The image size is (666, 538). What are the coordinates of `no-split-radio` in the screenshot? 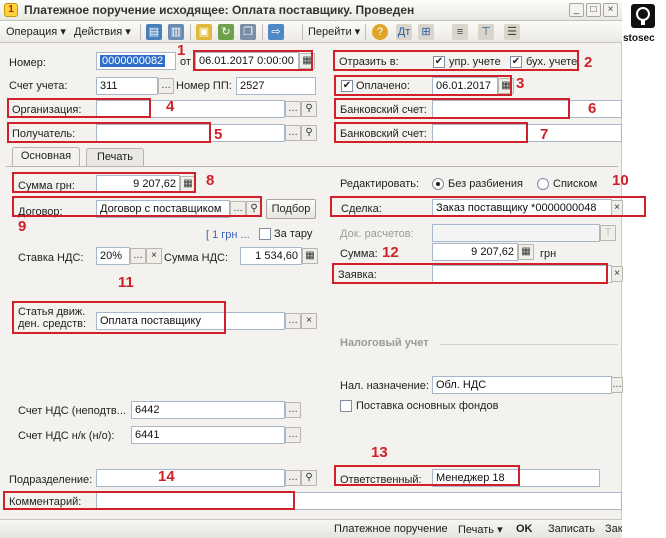 It's located at (438, 184).